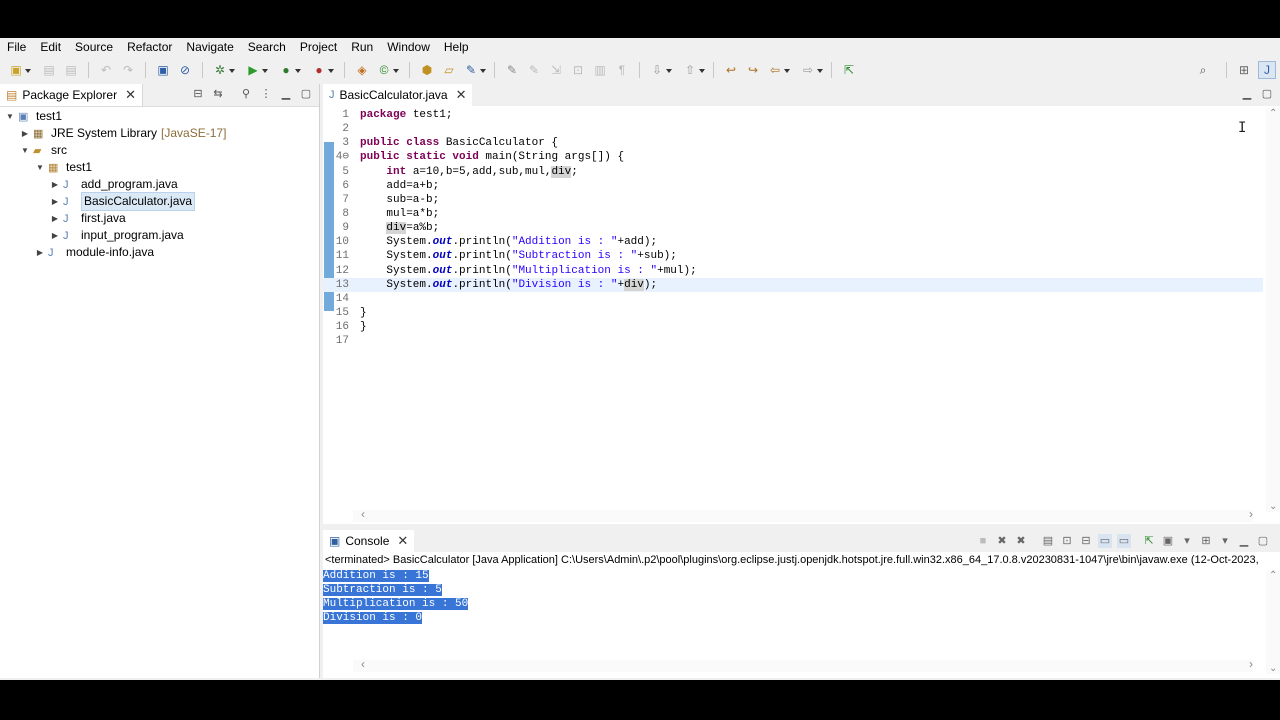 Image resolution: width=1280 pixels, height=720 pixels. What do you see at coordinates (1021, 541) in the screenshot?
I see `remove-all-terminated-icon: ✖` at bounding box center [1021, 541].